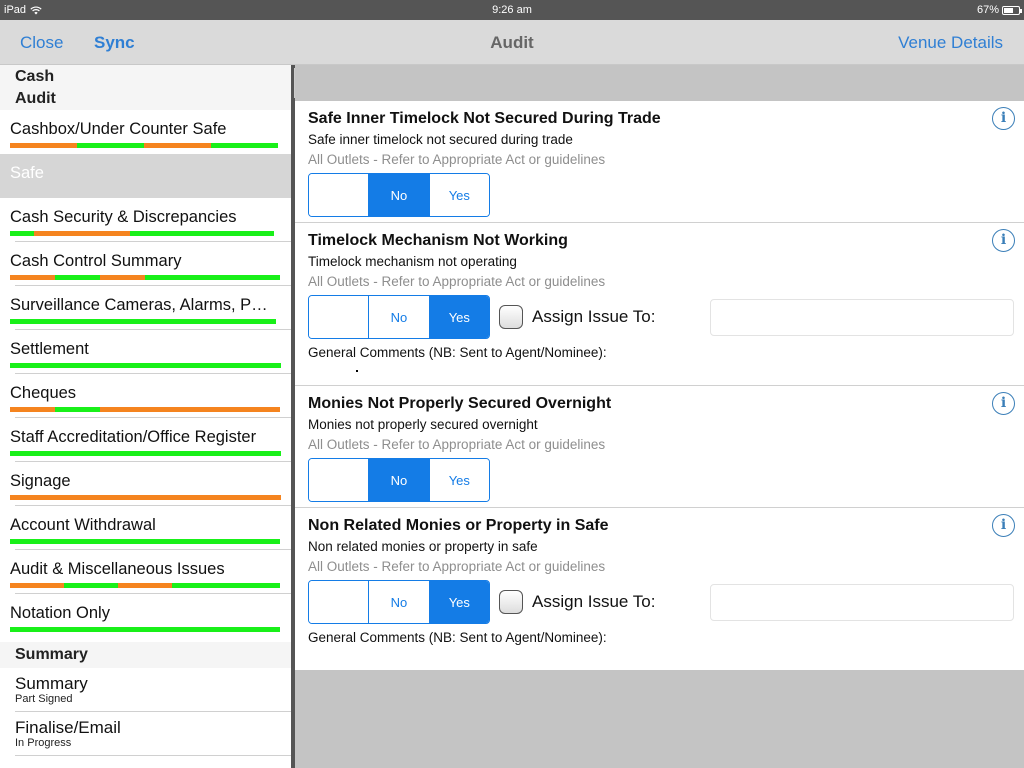 The width and height of the screenshot is (1024, 768). What do you see at coordinates (145, 734) in the screenshot?
I see `summary-item: Finalise/Email In Progress` at bounding box center [145, 734].